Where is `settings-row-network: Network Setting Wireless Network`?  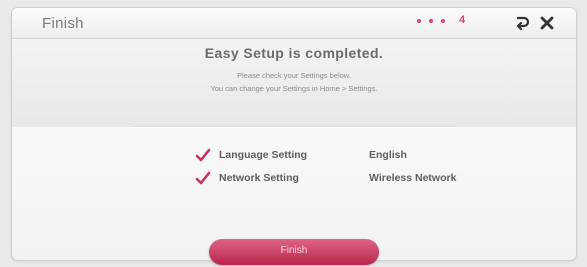 settings-row-network: Network Setting Wireless Network is located at coordinates (294, 179).